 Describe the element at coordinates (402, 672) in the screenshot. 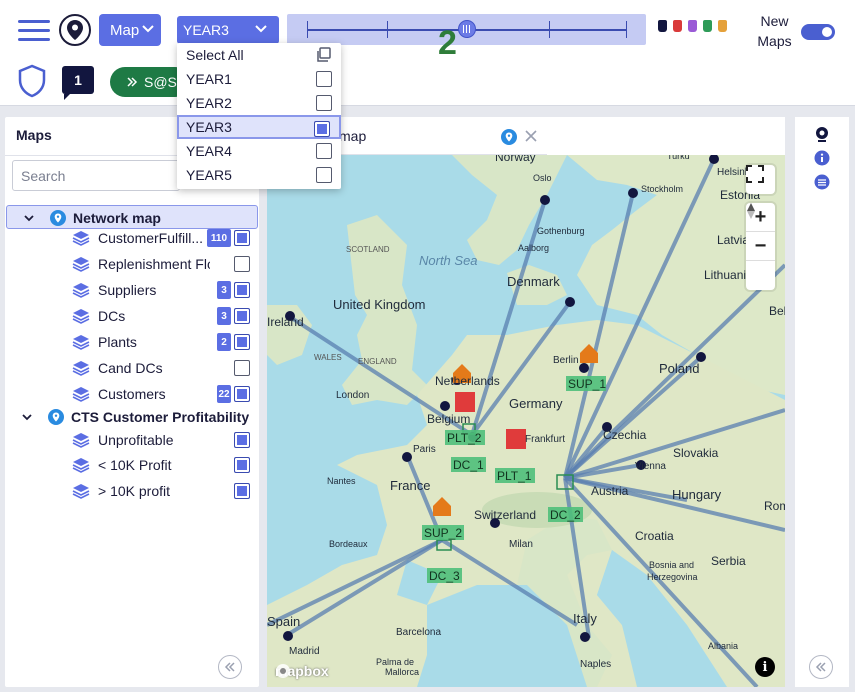

I see `city-label: Mallorca` at that location.